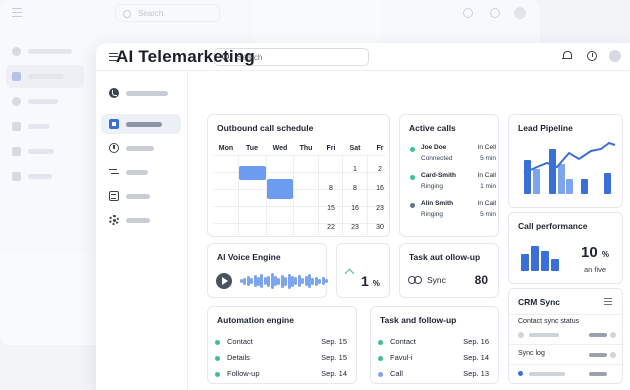  Describe the element at coordinates (280, 148) in the screenshot. I see `schedule-day-header: Wed` at that location.